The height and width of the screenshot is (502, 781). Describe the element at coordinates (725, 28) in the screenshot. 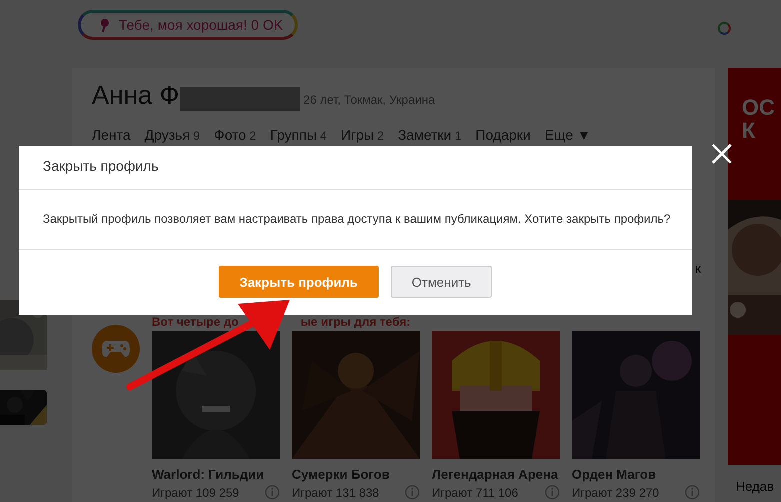

I see `status-icon` at that location.